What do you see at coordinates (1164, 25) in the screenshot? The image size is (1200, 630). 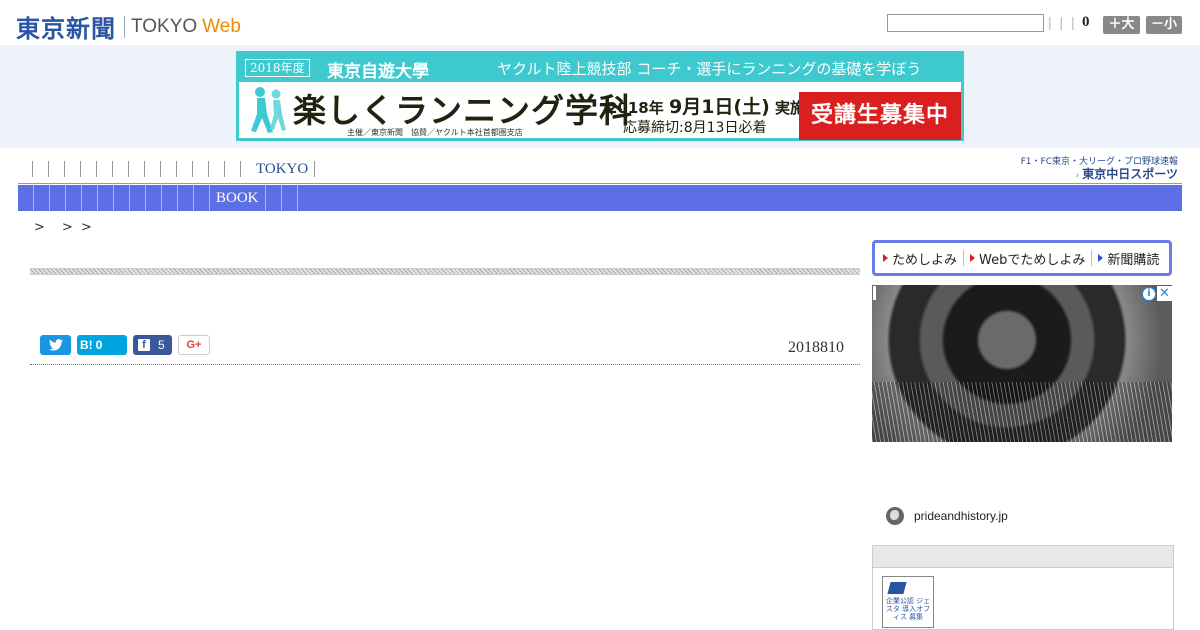 I see `font-smaller-button: －小` at bounding box center [1164, 25].